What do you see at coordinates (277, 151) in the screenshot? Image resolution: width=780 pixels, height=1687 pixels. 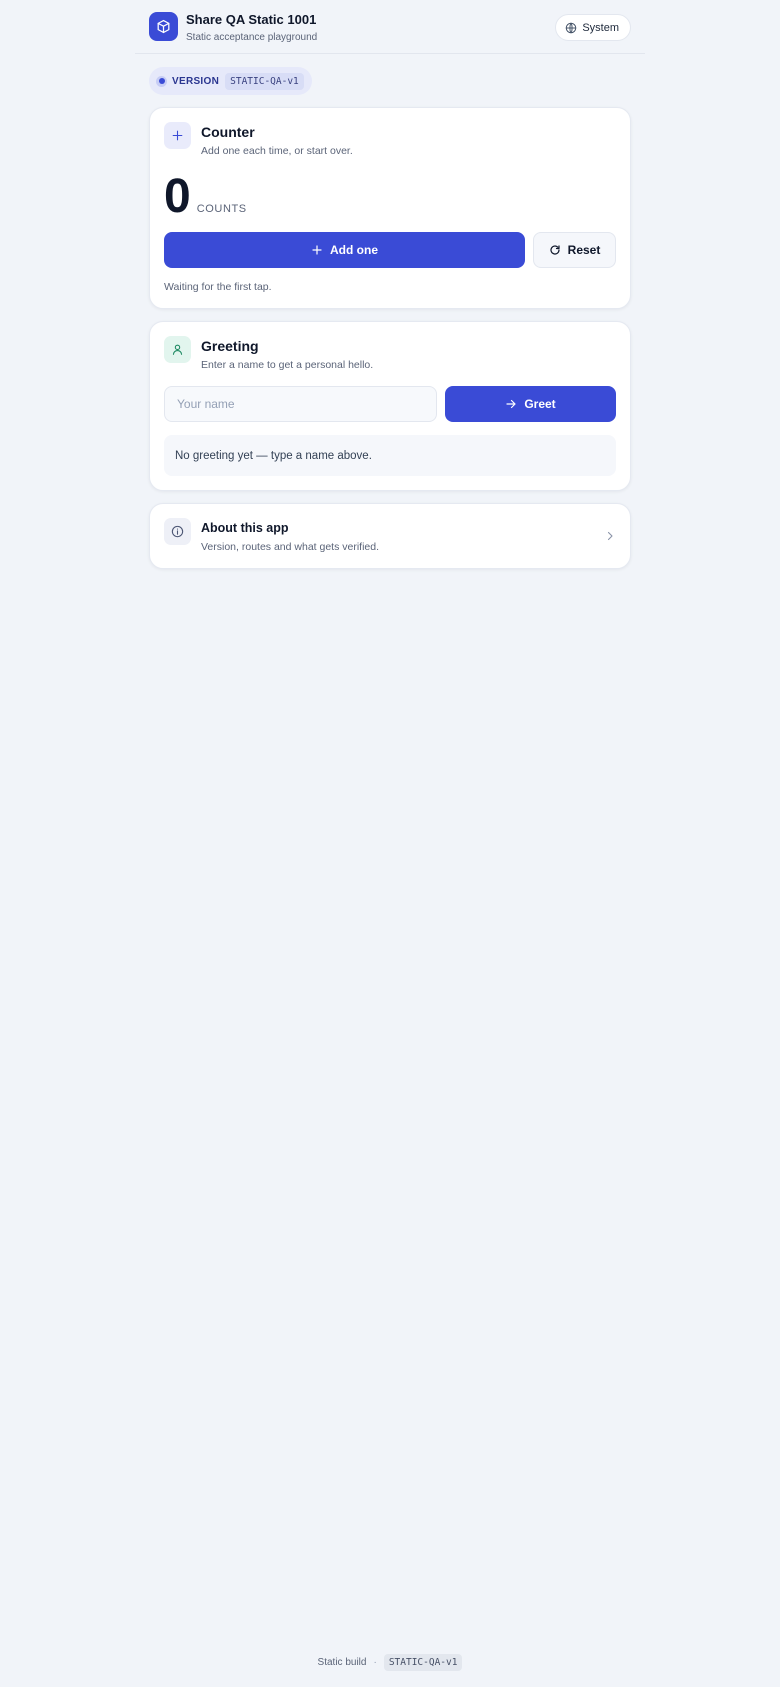 I see `counter-description: Add one each time, or start over.` at bounding box center [277, 151].